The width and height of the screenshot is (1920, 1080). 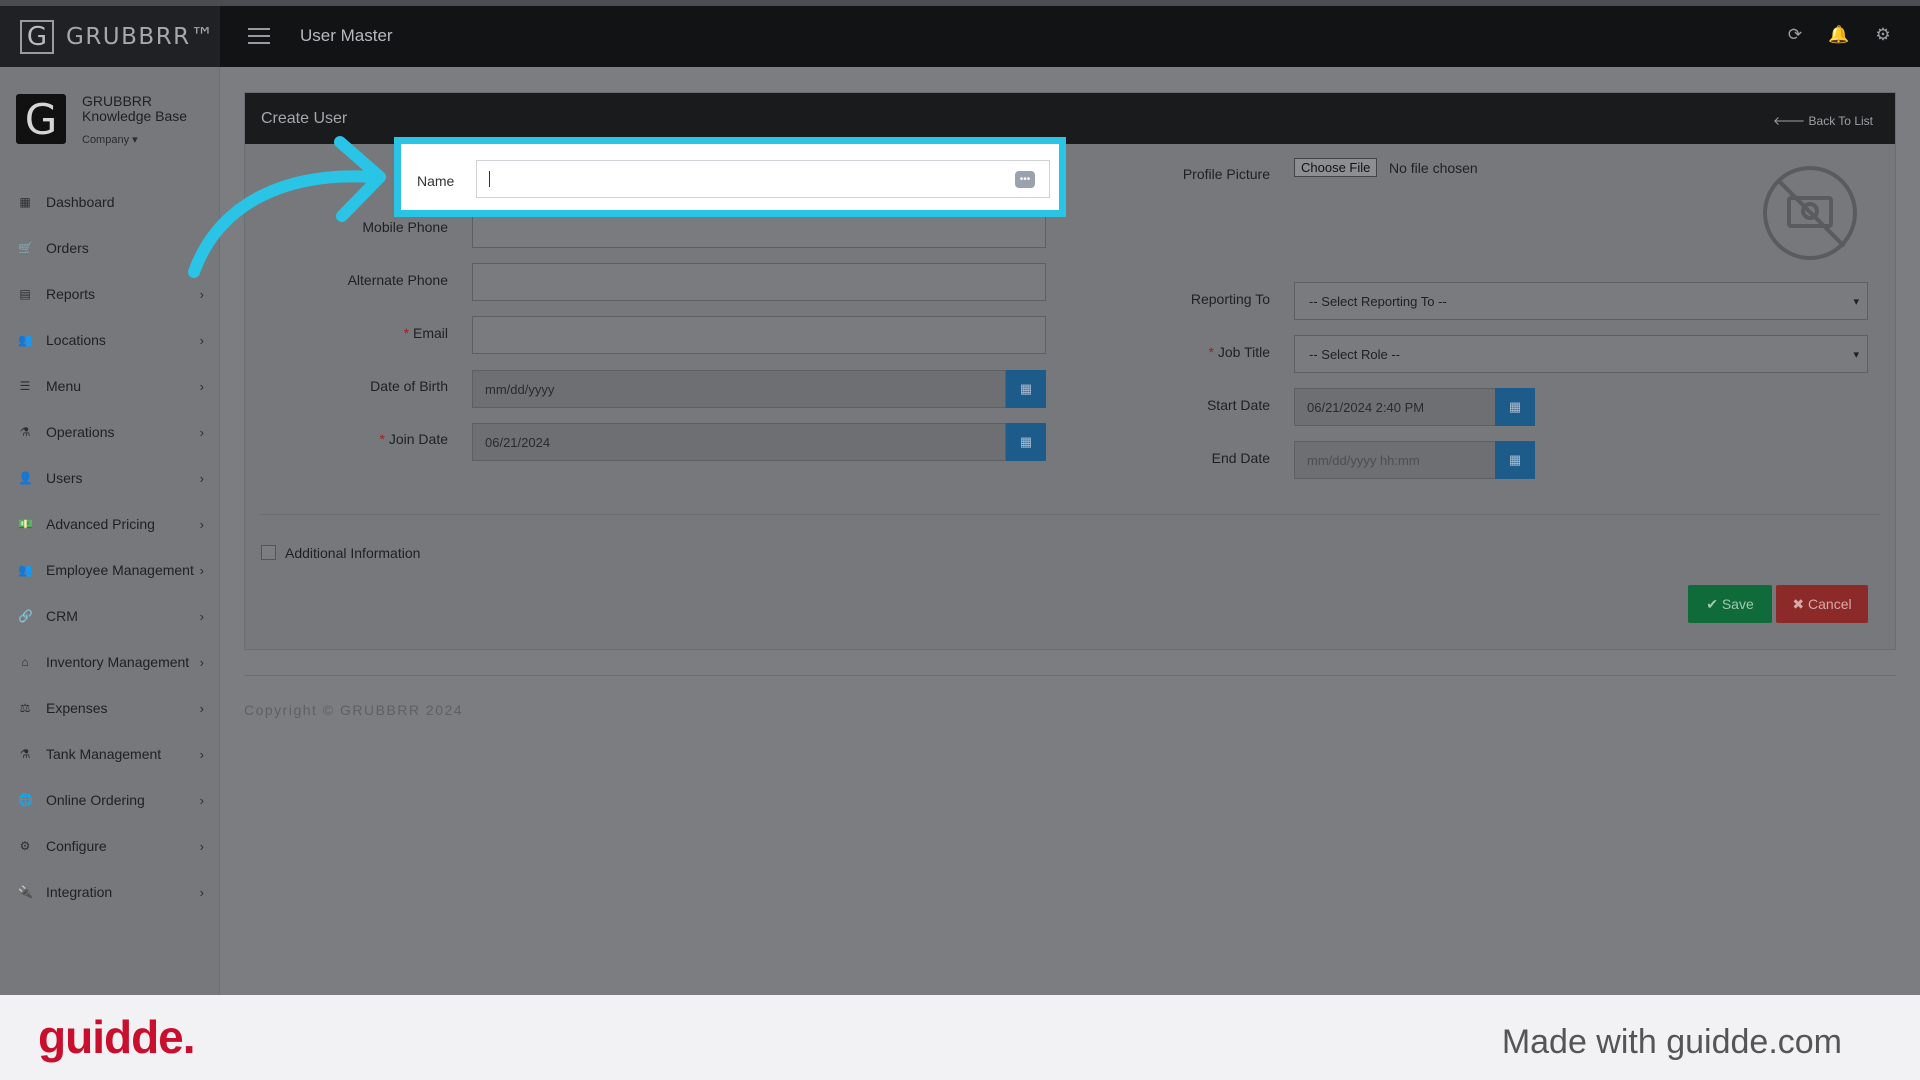 I want to click on name-input: •••, so click(x=763, y=179).